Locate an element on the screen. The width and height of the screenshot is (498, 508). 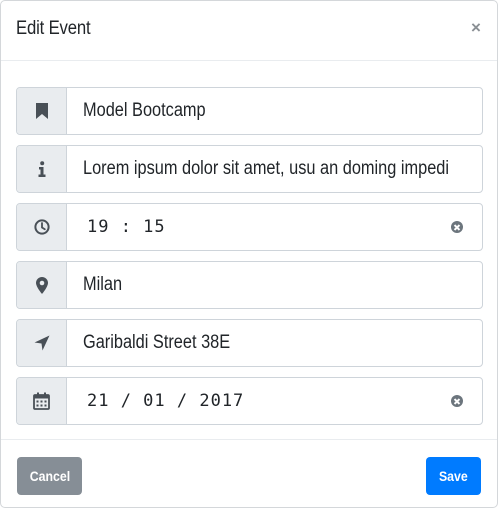
event-address-input: Garibaldi Street 38E is located at coordinates (275, 343).